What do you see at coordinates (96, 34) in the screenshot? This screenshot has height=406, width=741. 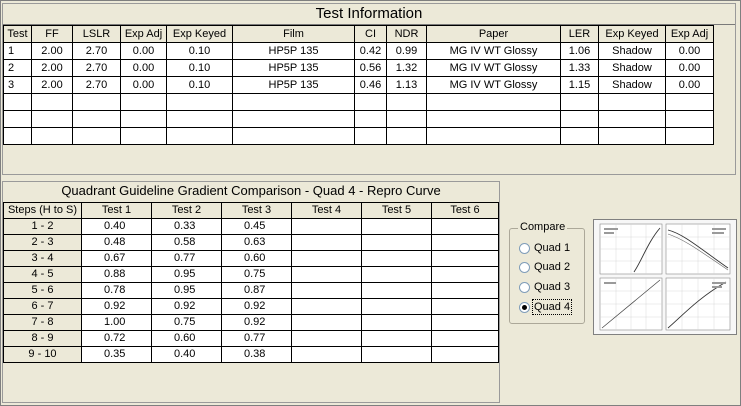 I see `column-header: LSLR` at bounding box center [96, 34].